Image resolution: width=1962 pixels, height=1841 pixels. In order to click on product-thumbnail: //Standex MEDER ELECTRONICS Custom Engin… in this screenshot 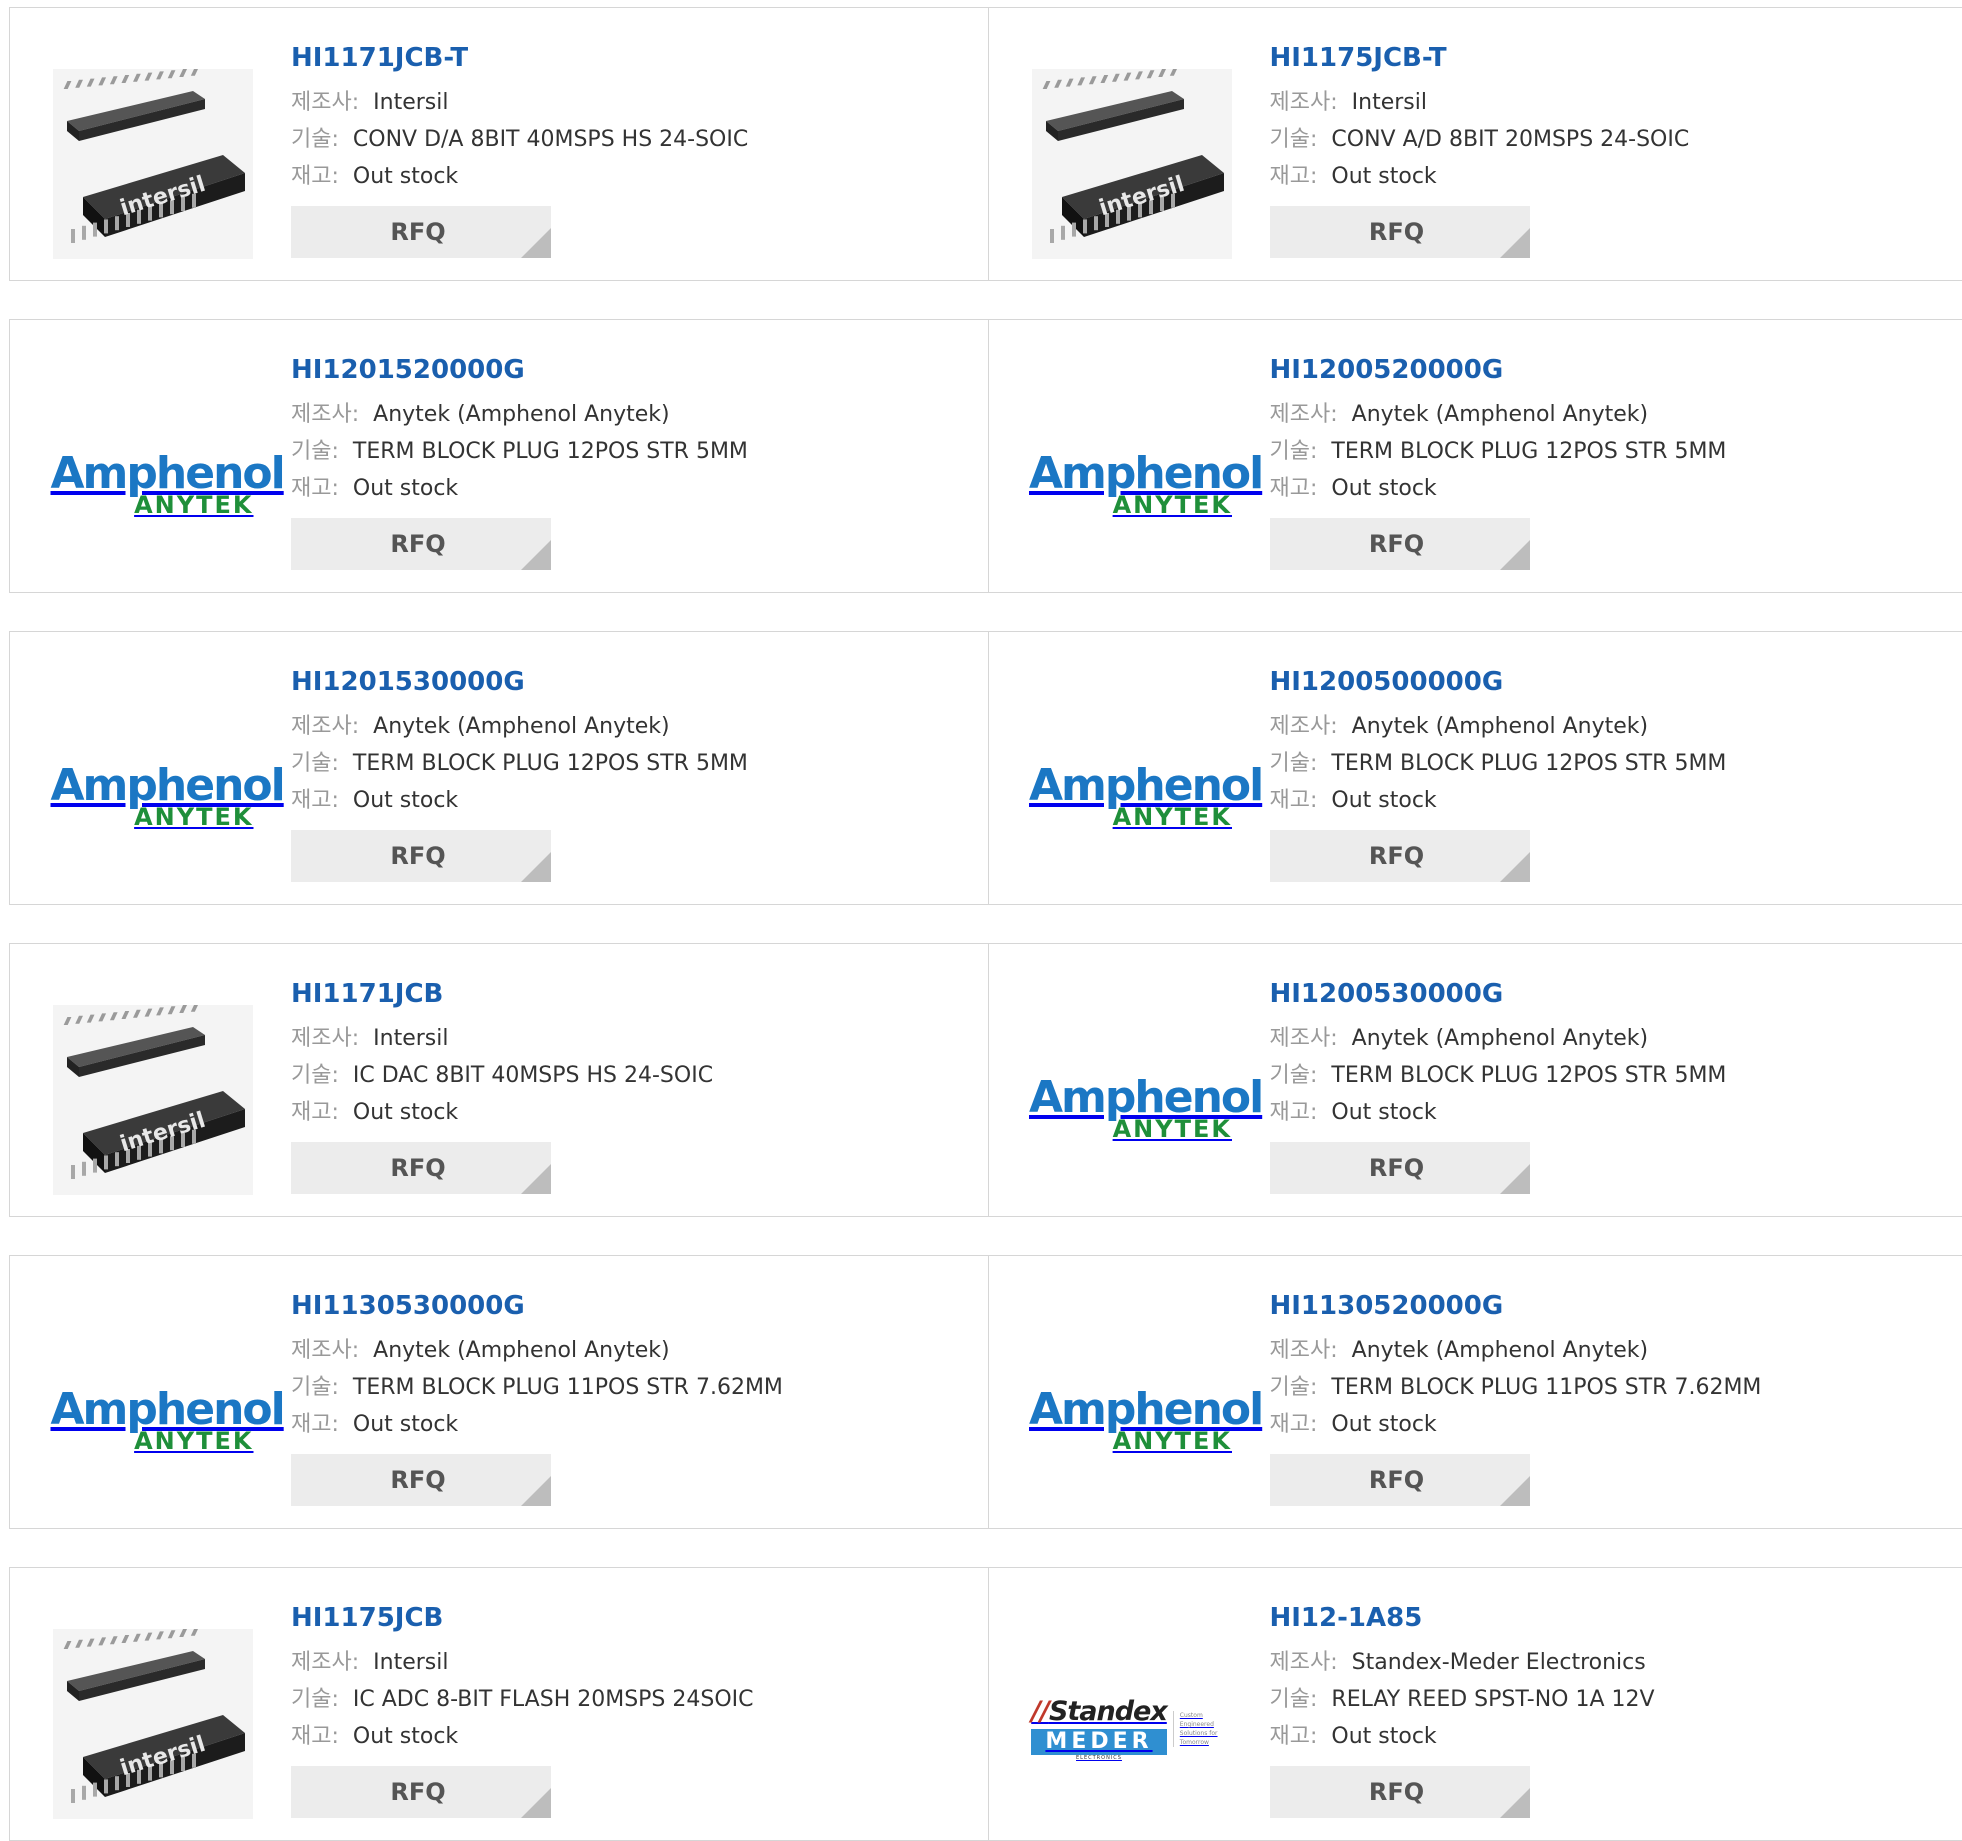, I will do `click(1132, 1724)`.